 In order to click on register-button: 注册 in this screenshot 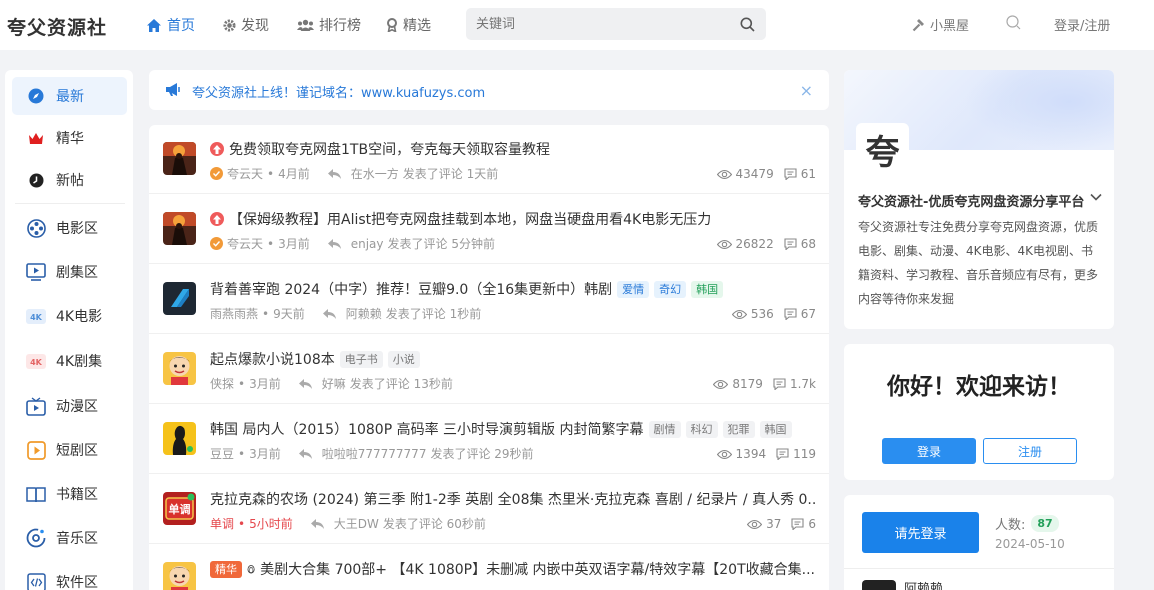, I will do `click(1030, 451)`.